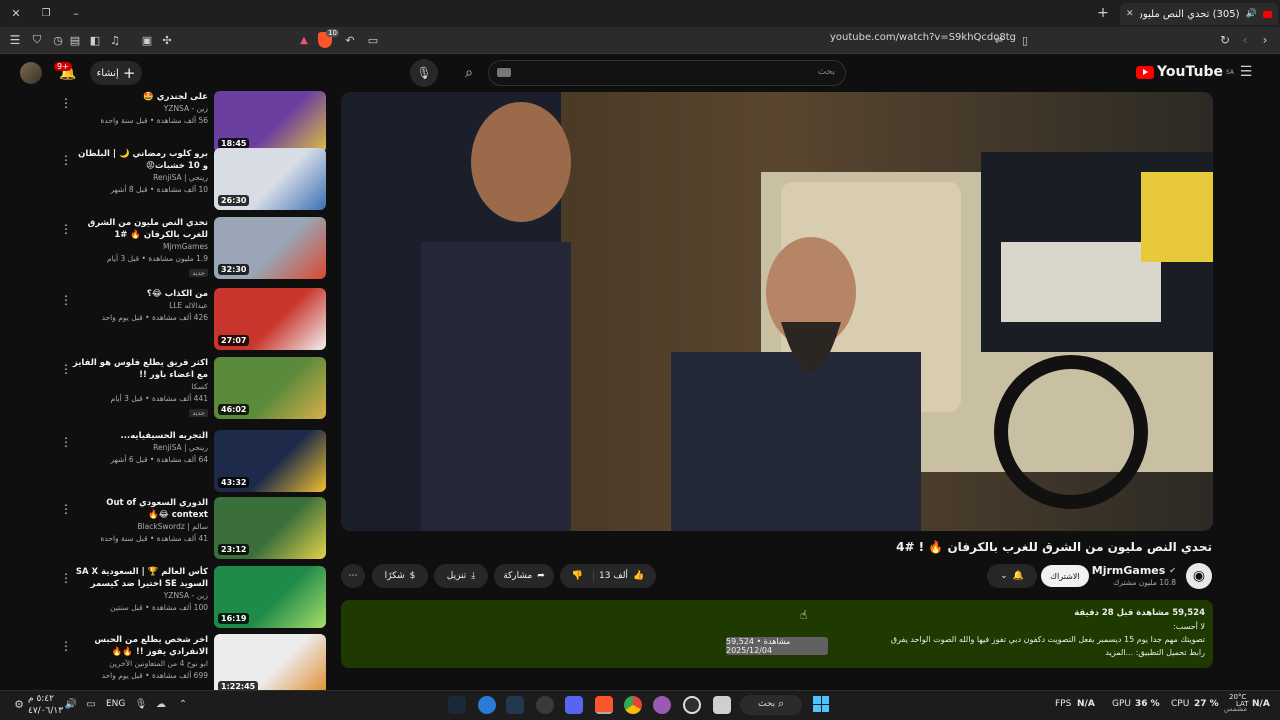 The image size is (1280, 720). I want to click on recommendation-thumbnail: 23:12, so click(270, 528).